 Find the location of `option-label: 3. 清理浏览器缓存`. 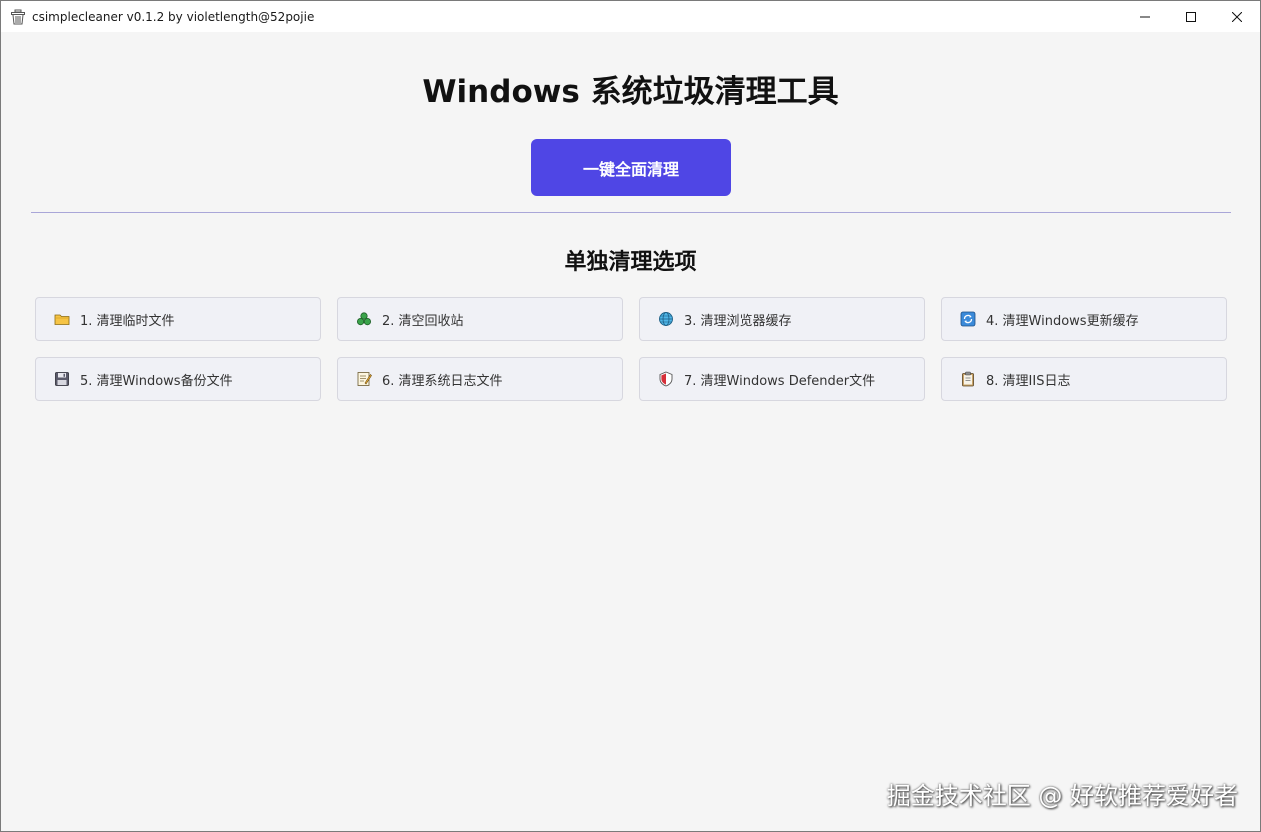

option-label: 3. 清理浏览器缓存 is located at coordinates (738, 321).